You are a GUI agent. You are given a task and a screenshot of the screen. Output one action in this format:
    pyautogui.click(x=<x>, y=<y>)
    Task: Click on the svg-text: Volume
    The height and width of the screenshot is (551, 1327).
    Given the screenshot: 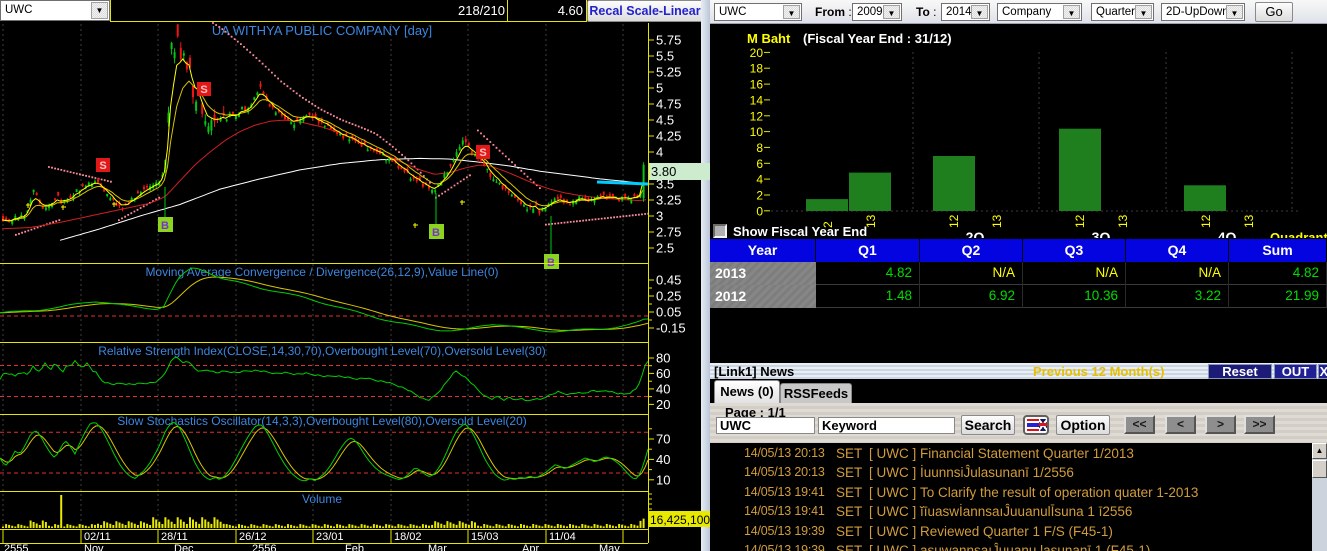 What is the action you would take?
    pyautogui.click(x=322, y=499)
    